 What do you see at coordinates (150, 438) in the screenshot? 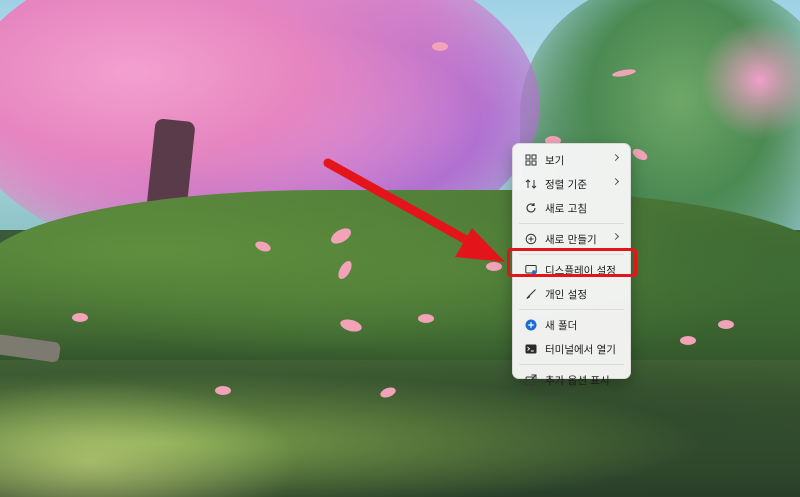
I see `sunlit-grass` at bounding box center [150, 438].